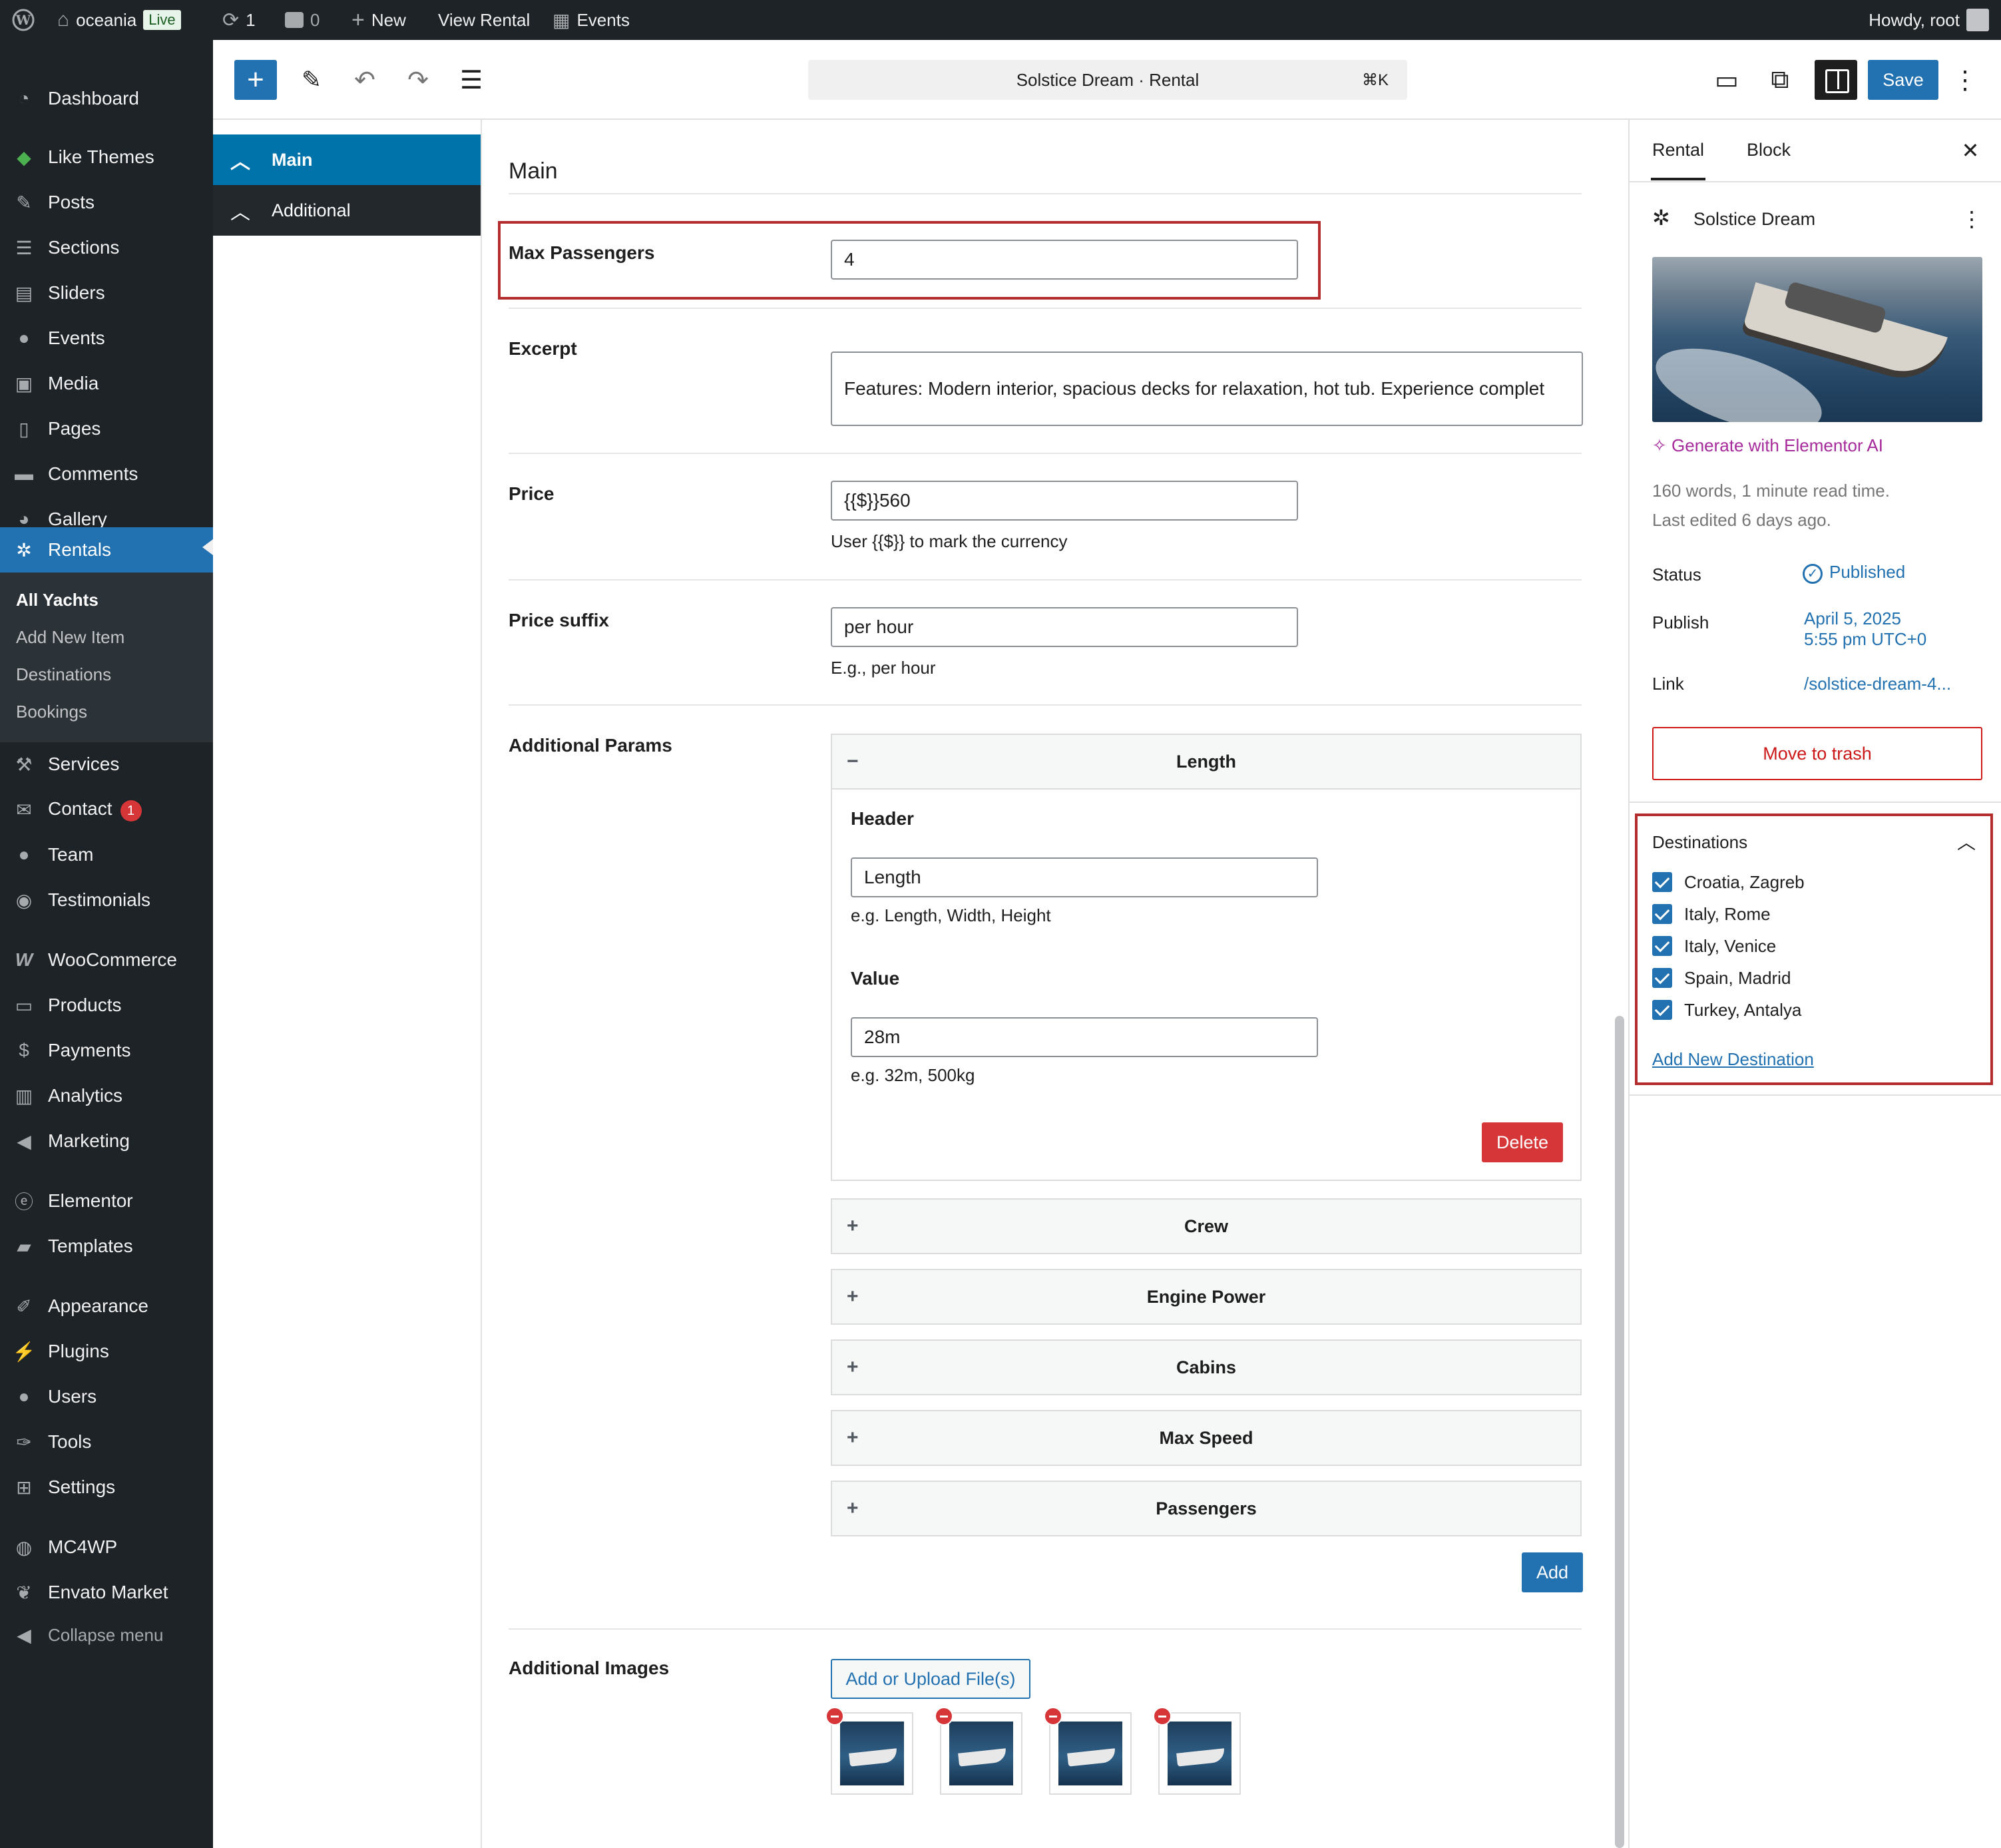 The height and width of the screenshot is (1848, 2001). What do you see at coordinates (1836, 80) in the screenshot?
I see `settings-sidebar-toggle` at bounding box center [1836, 80].